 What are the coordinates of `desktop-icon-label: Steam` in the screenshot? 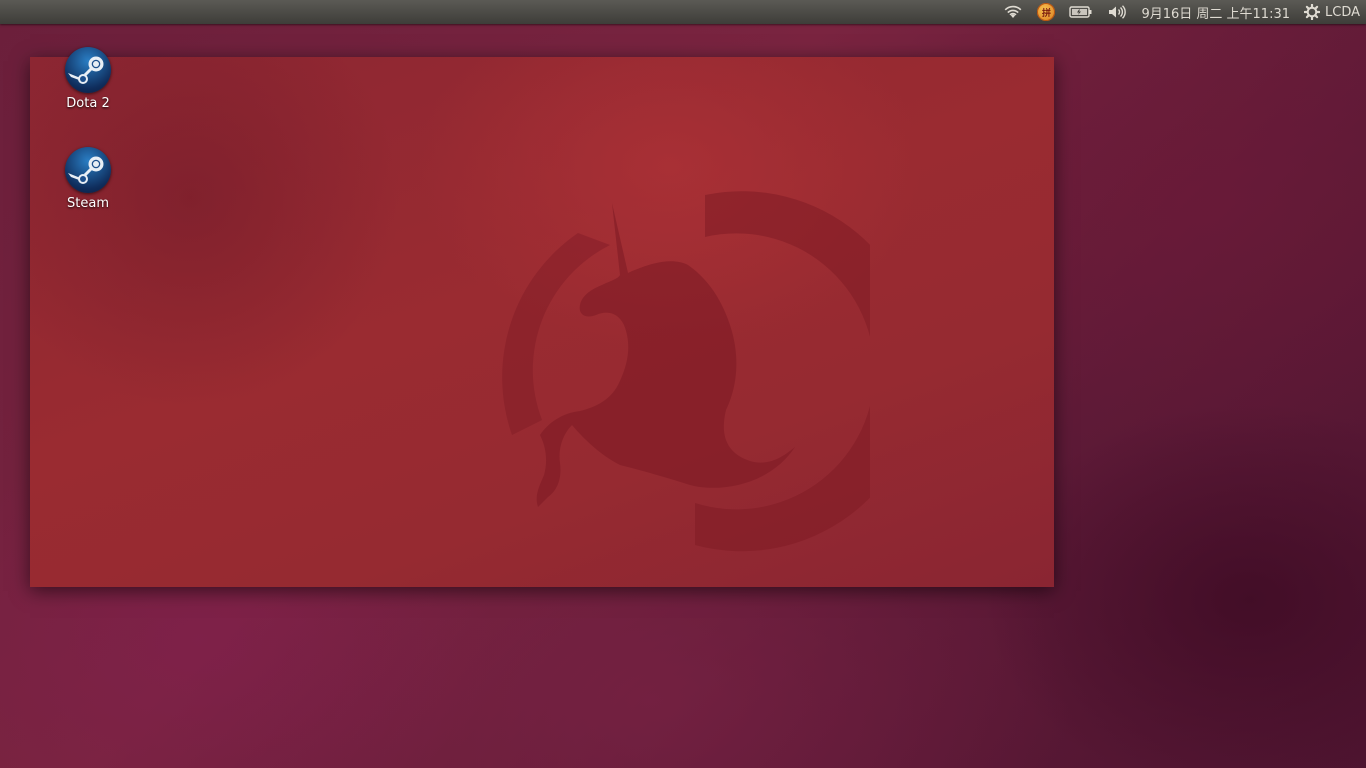 It's located at (88, 203).